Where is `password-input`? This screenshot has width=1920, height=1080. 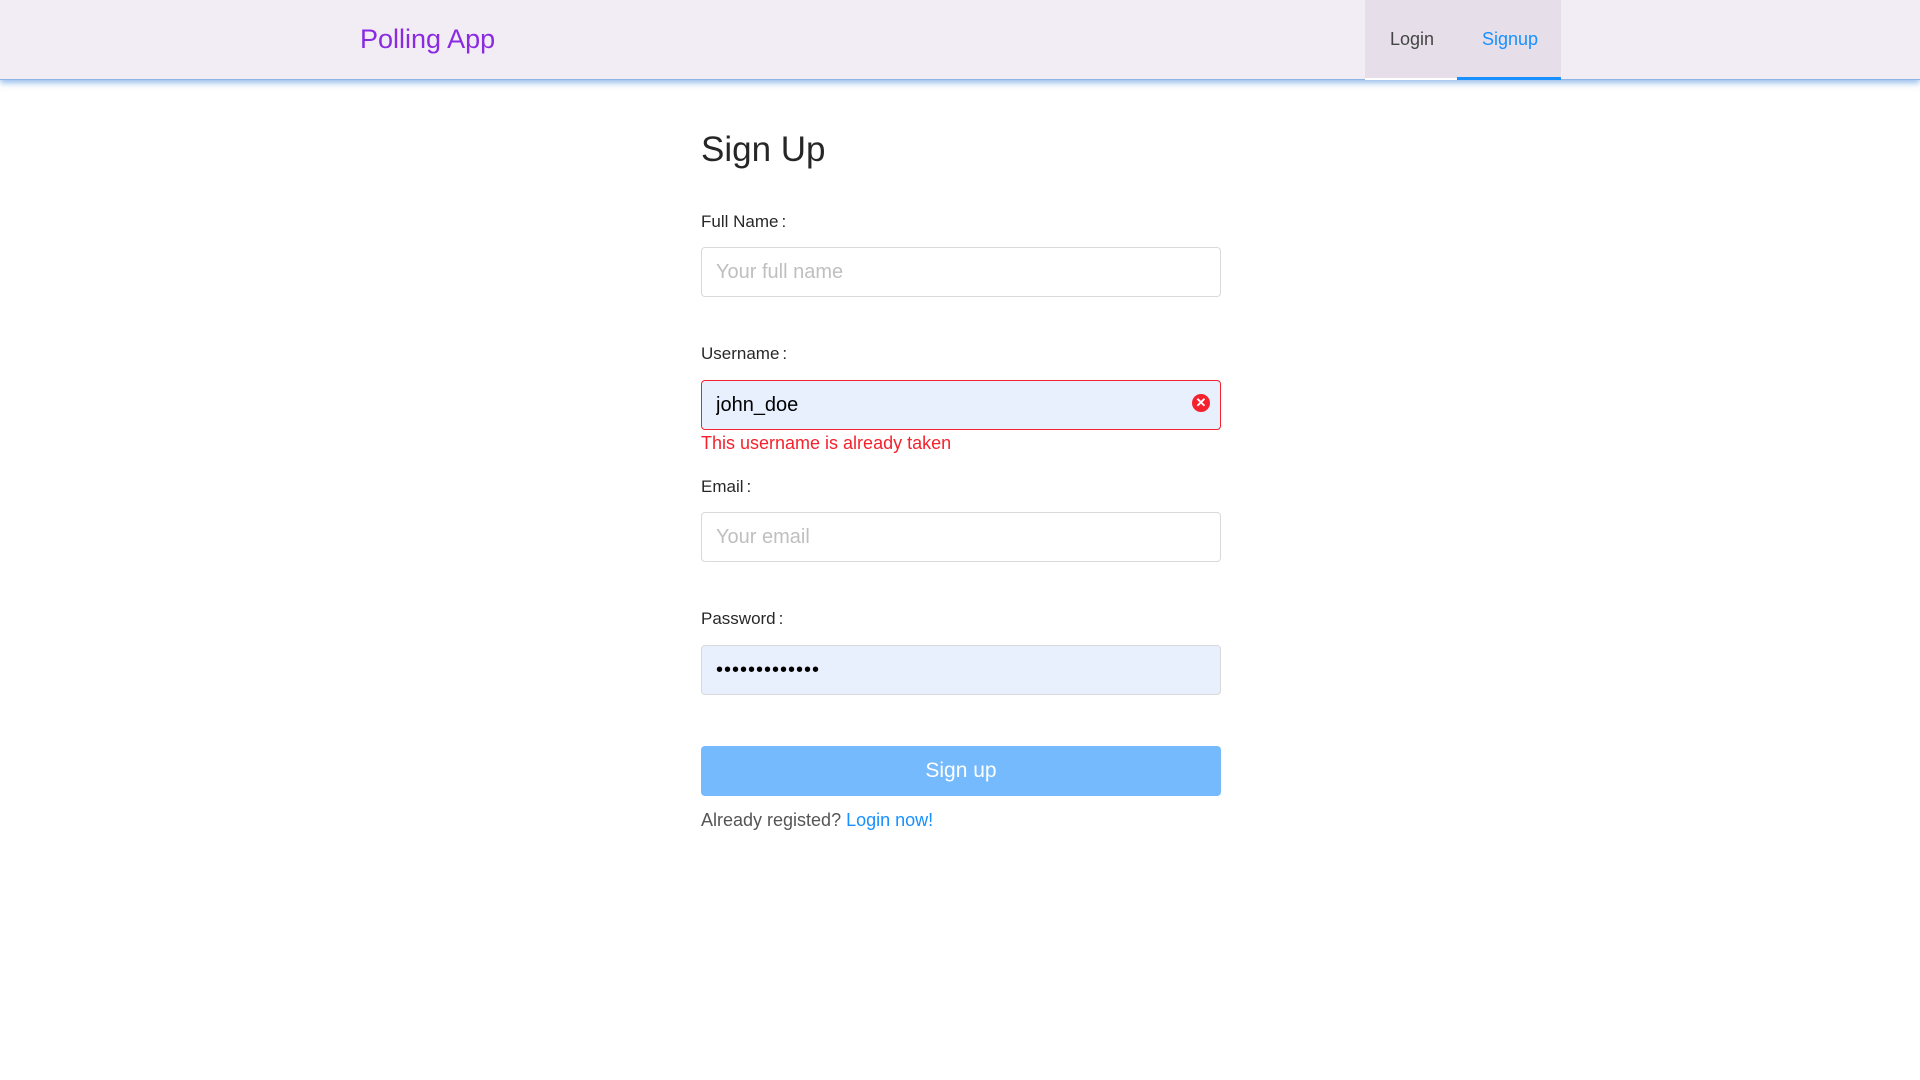
password-input is located at coordinates (961, 670).